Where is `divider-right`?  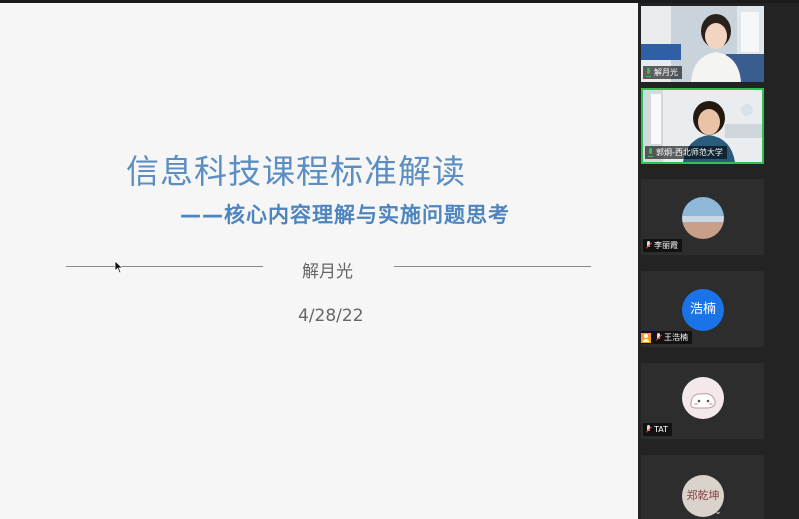
divider-right is located at coordinates (492, 266).